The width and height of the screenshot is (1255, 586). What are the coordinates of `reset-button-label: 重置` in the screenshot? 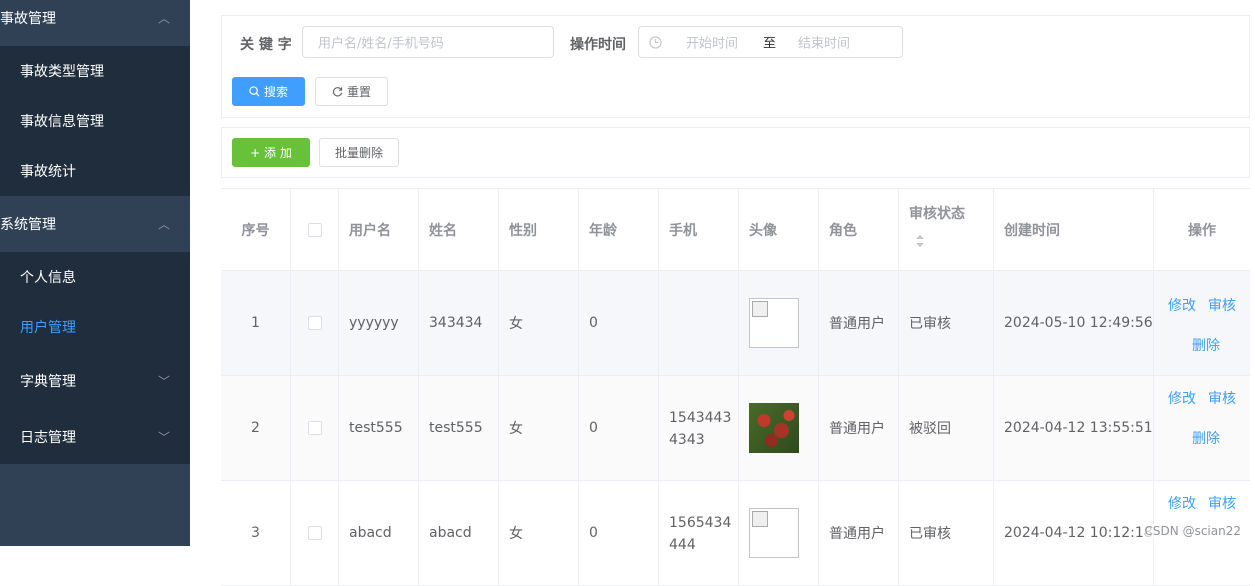 It's located at (359, 91).